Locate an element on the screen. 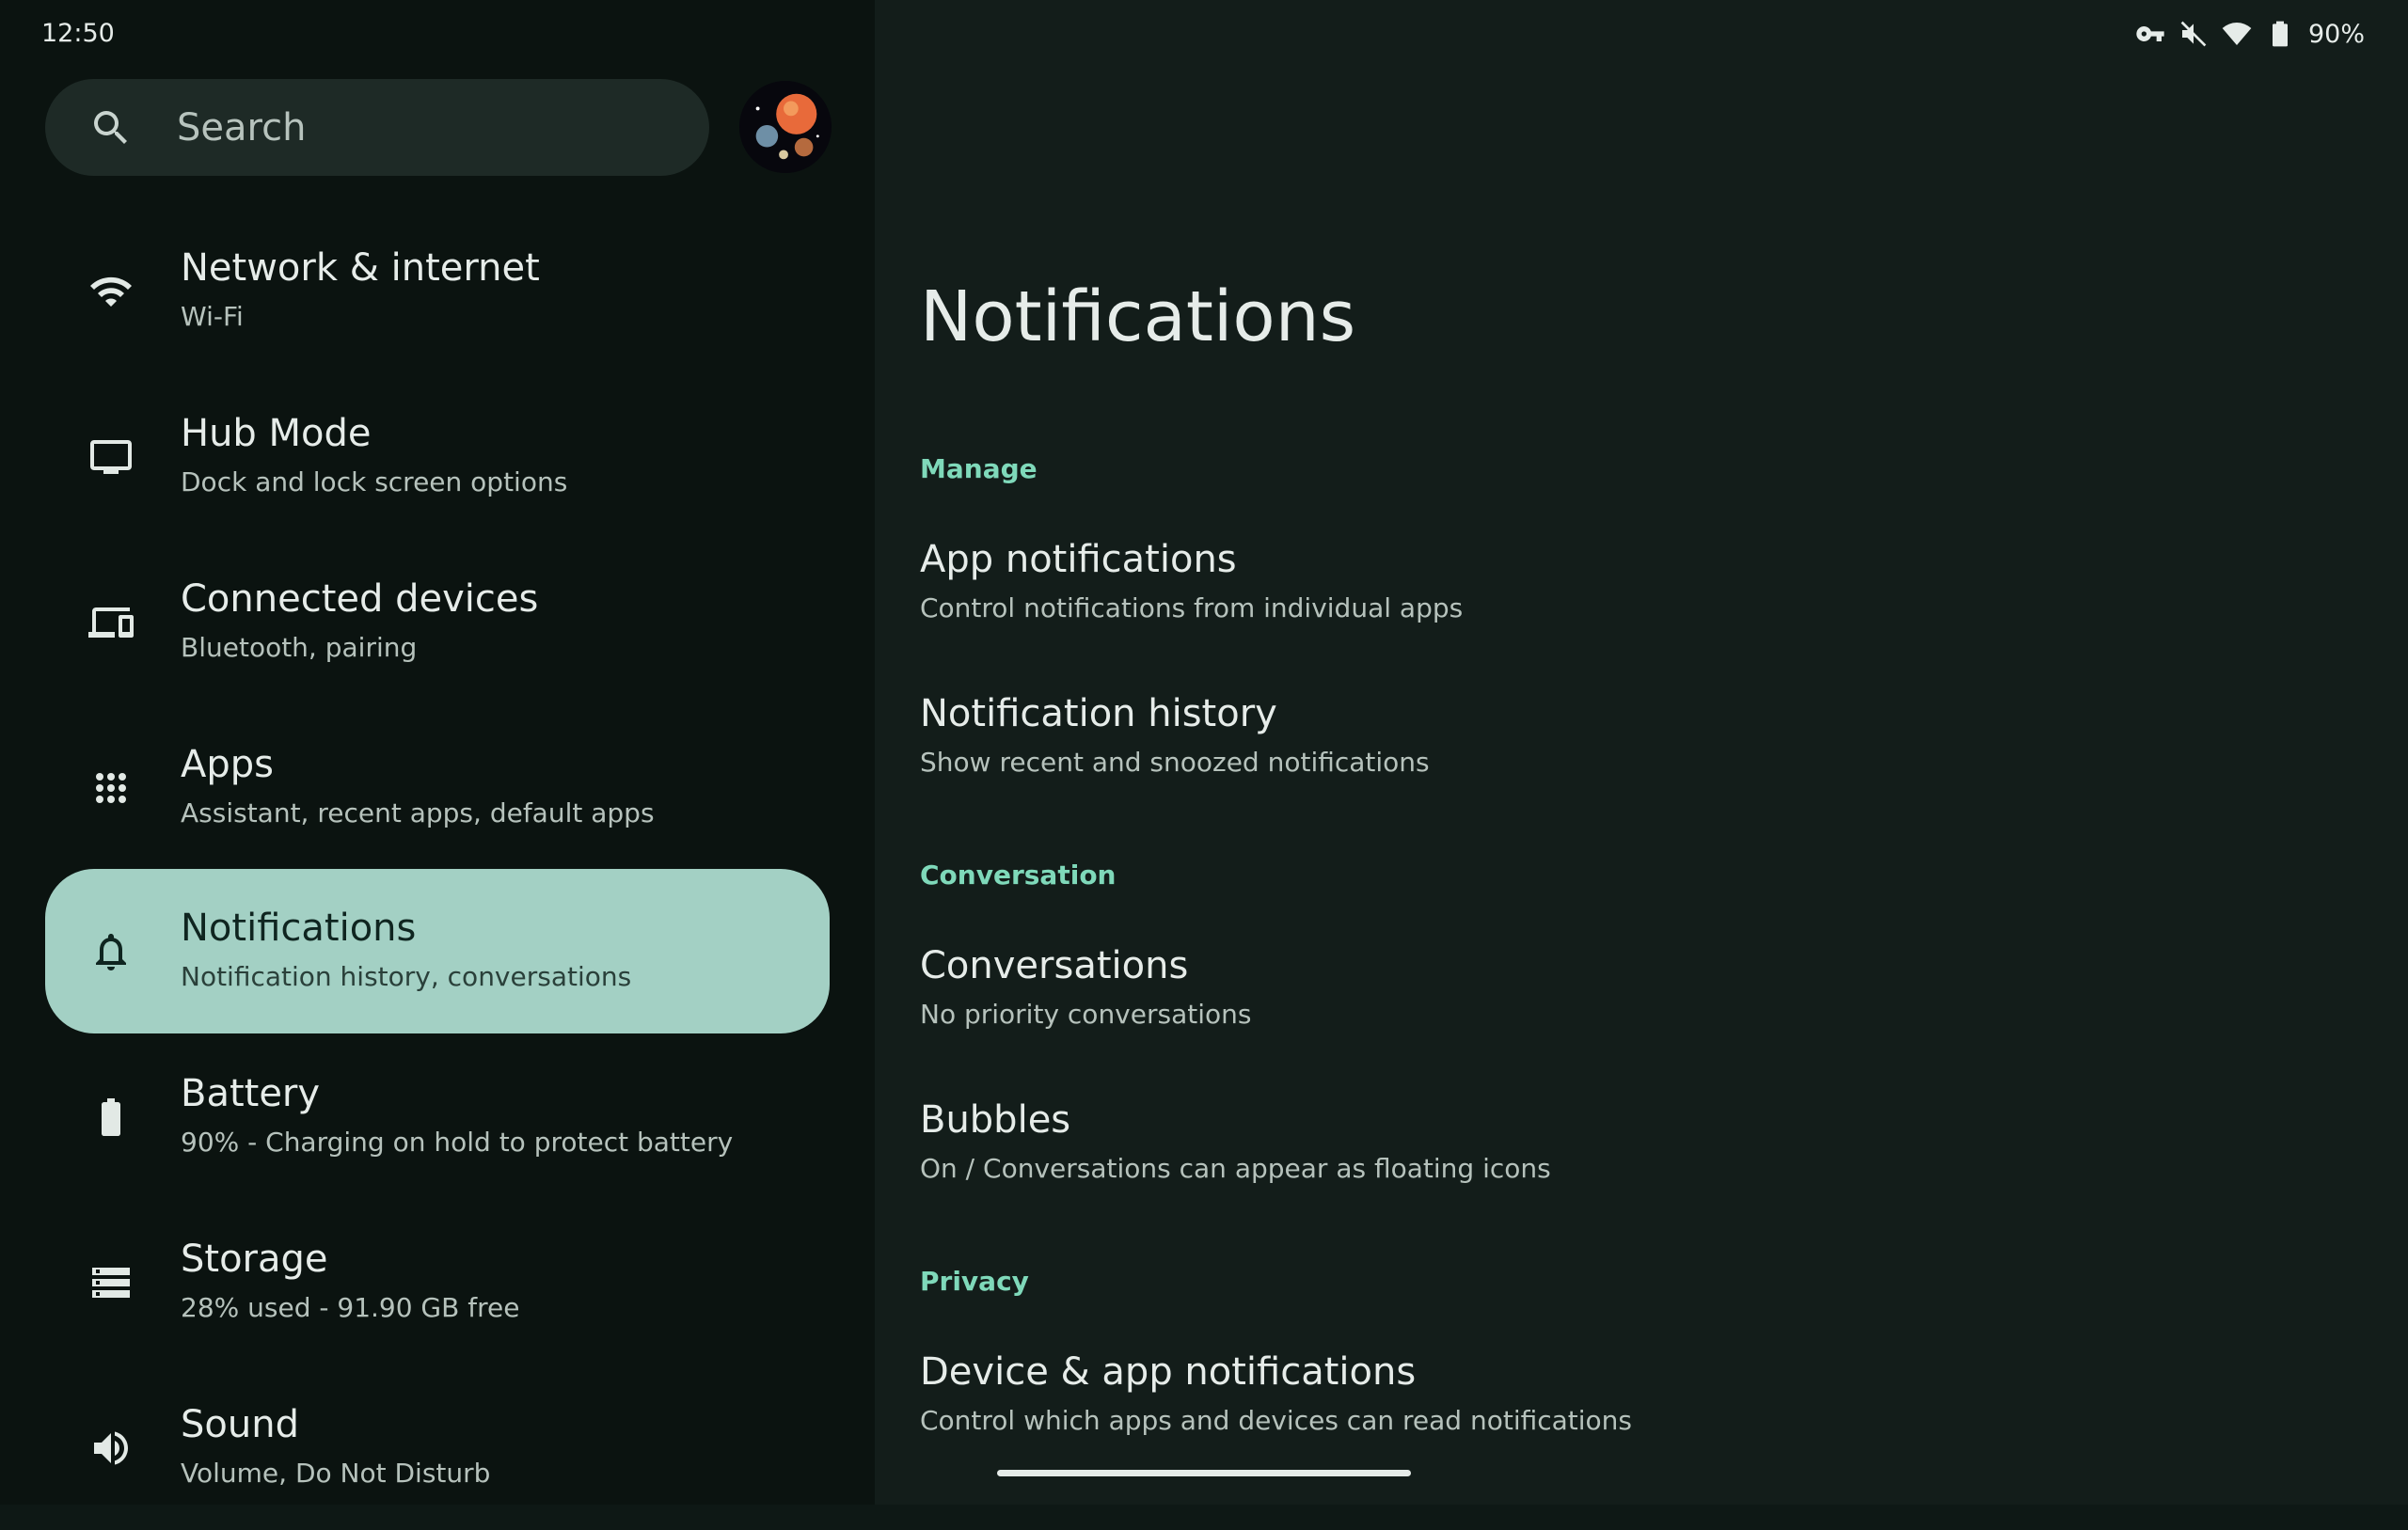 The width and height of the screenshot is (2408, 1530). sidebar-item-title: Connected devices is located at coordinates (360, 599).